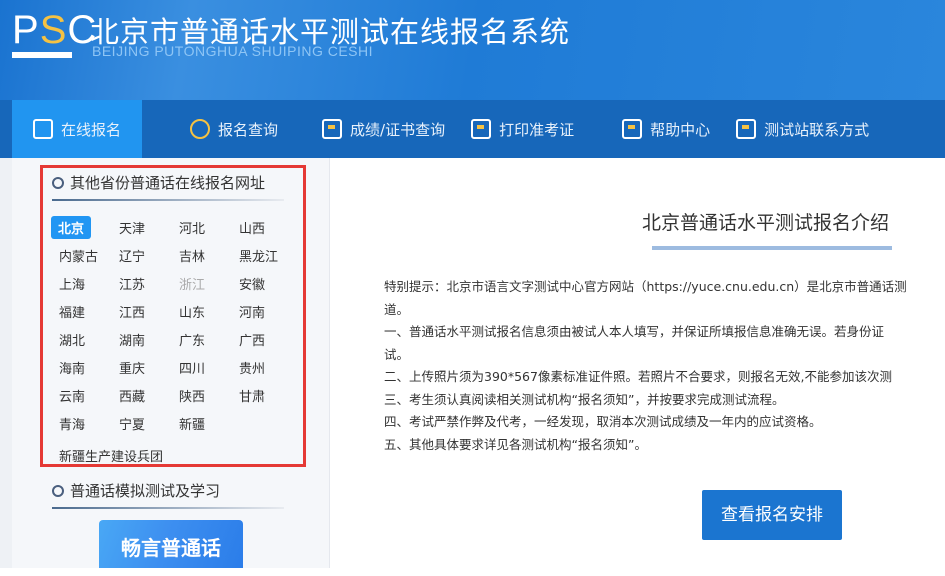 This screenshot has height=576, width=945. I want to click on province-label: 江西, so click(132, 313).